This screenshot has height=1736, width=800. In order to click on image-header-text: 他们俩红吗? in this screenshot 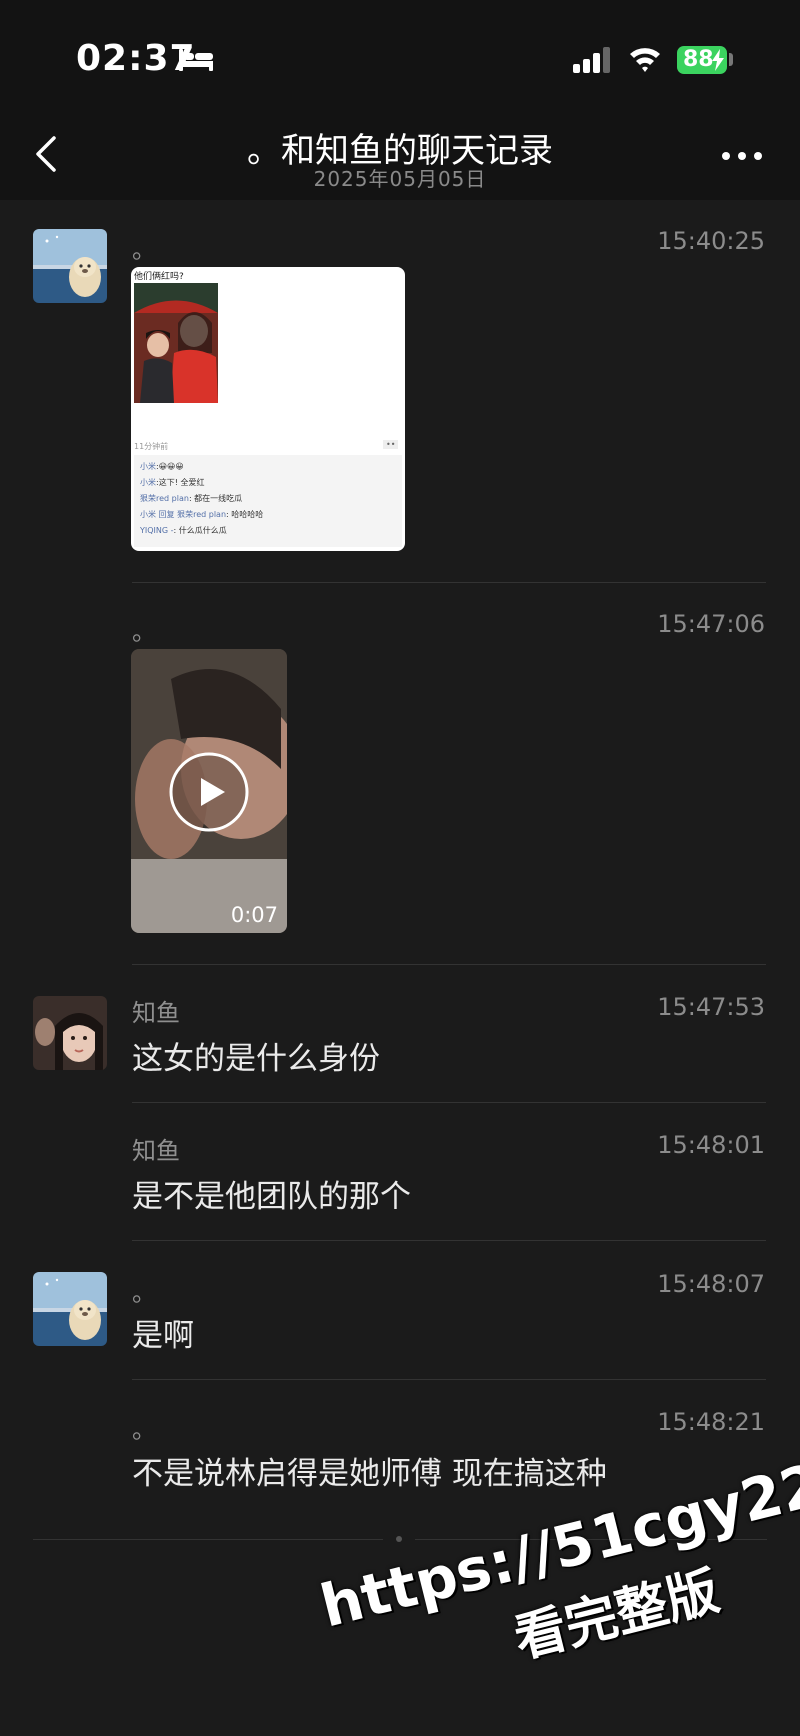, I will do `click(159, 277)`.